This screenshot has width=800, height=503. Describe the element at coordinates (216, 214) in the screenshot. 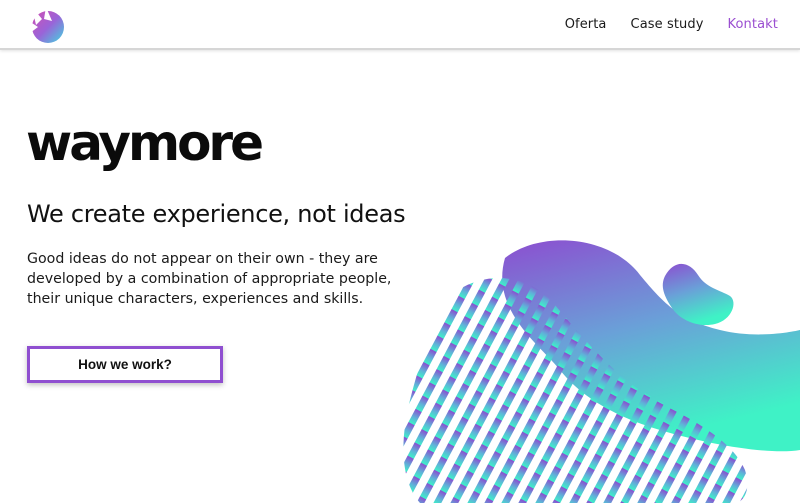

I see `hero-tagline: We create experience, not ideas` at that location.